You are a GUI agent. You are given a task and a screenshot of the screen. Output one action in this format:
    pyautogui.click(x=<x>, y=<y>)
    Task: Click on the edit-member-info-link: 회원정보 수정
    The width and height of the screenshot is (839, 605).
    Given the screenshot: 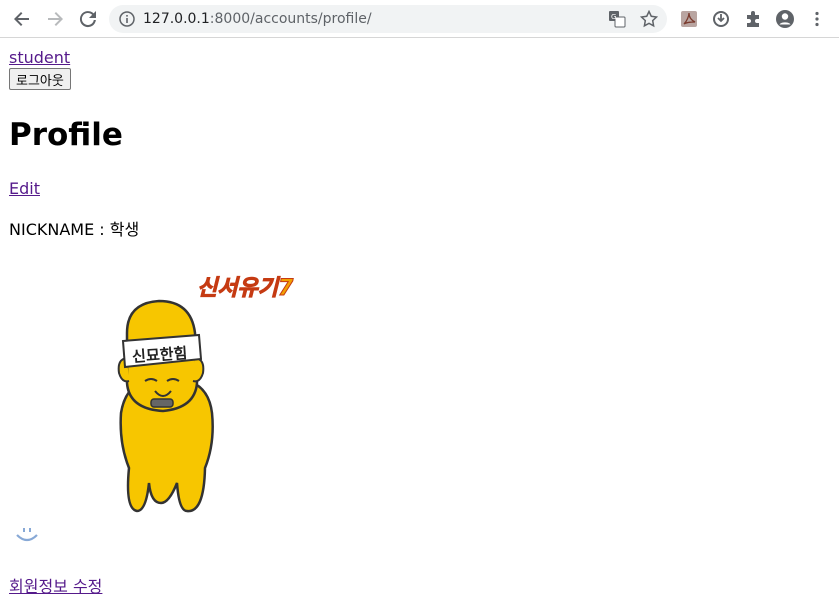 What is the action you would take?
    pyautogui.click(x=55, y=585)
    